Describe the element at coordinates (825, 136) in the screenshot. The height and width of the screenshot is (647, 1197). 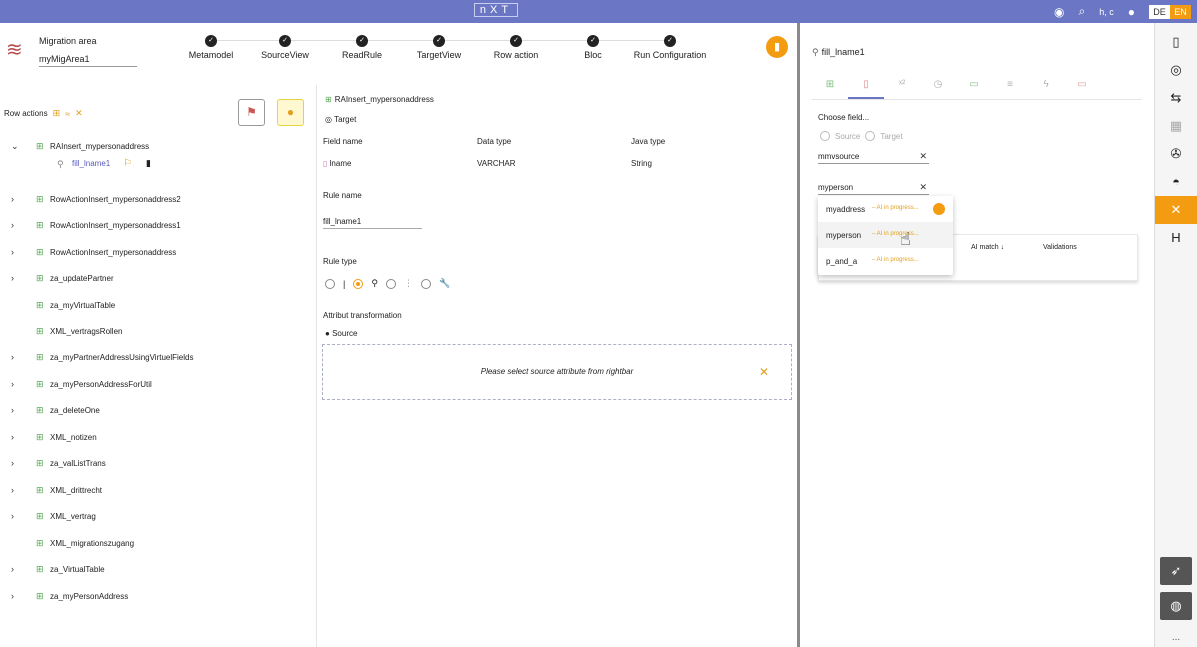
I see `radio-source` at that location.